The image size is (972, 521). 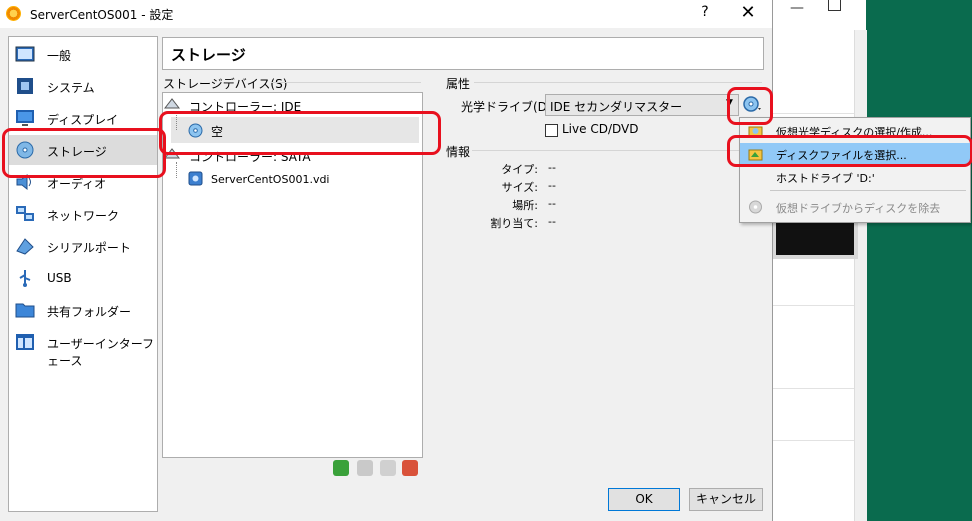 What do you see at coordinates (616, 107) in the screenshot?
I see `optical-drive-value: IDE セカンダリマスター` at bounding box center [616, 107].